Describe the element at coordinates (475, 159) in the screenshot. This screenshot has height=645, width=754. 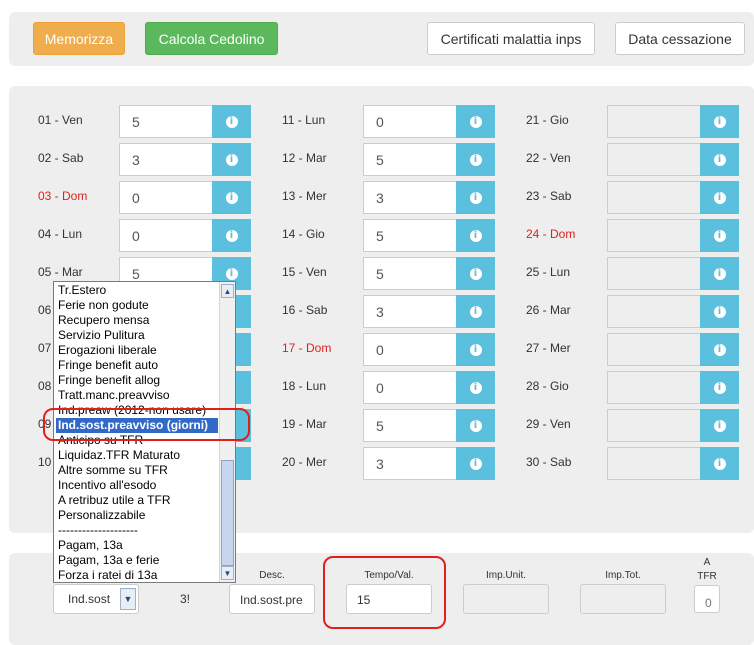
I see `info-button-12: i` at that location.